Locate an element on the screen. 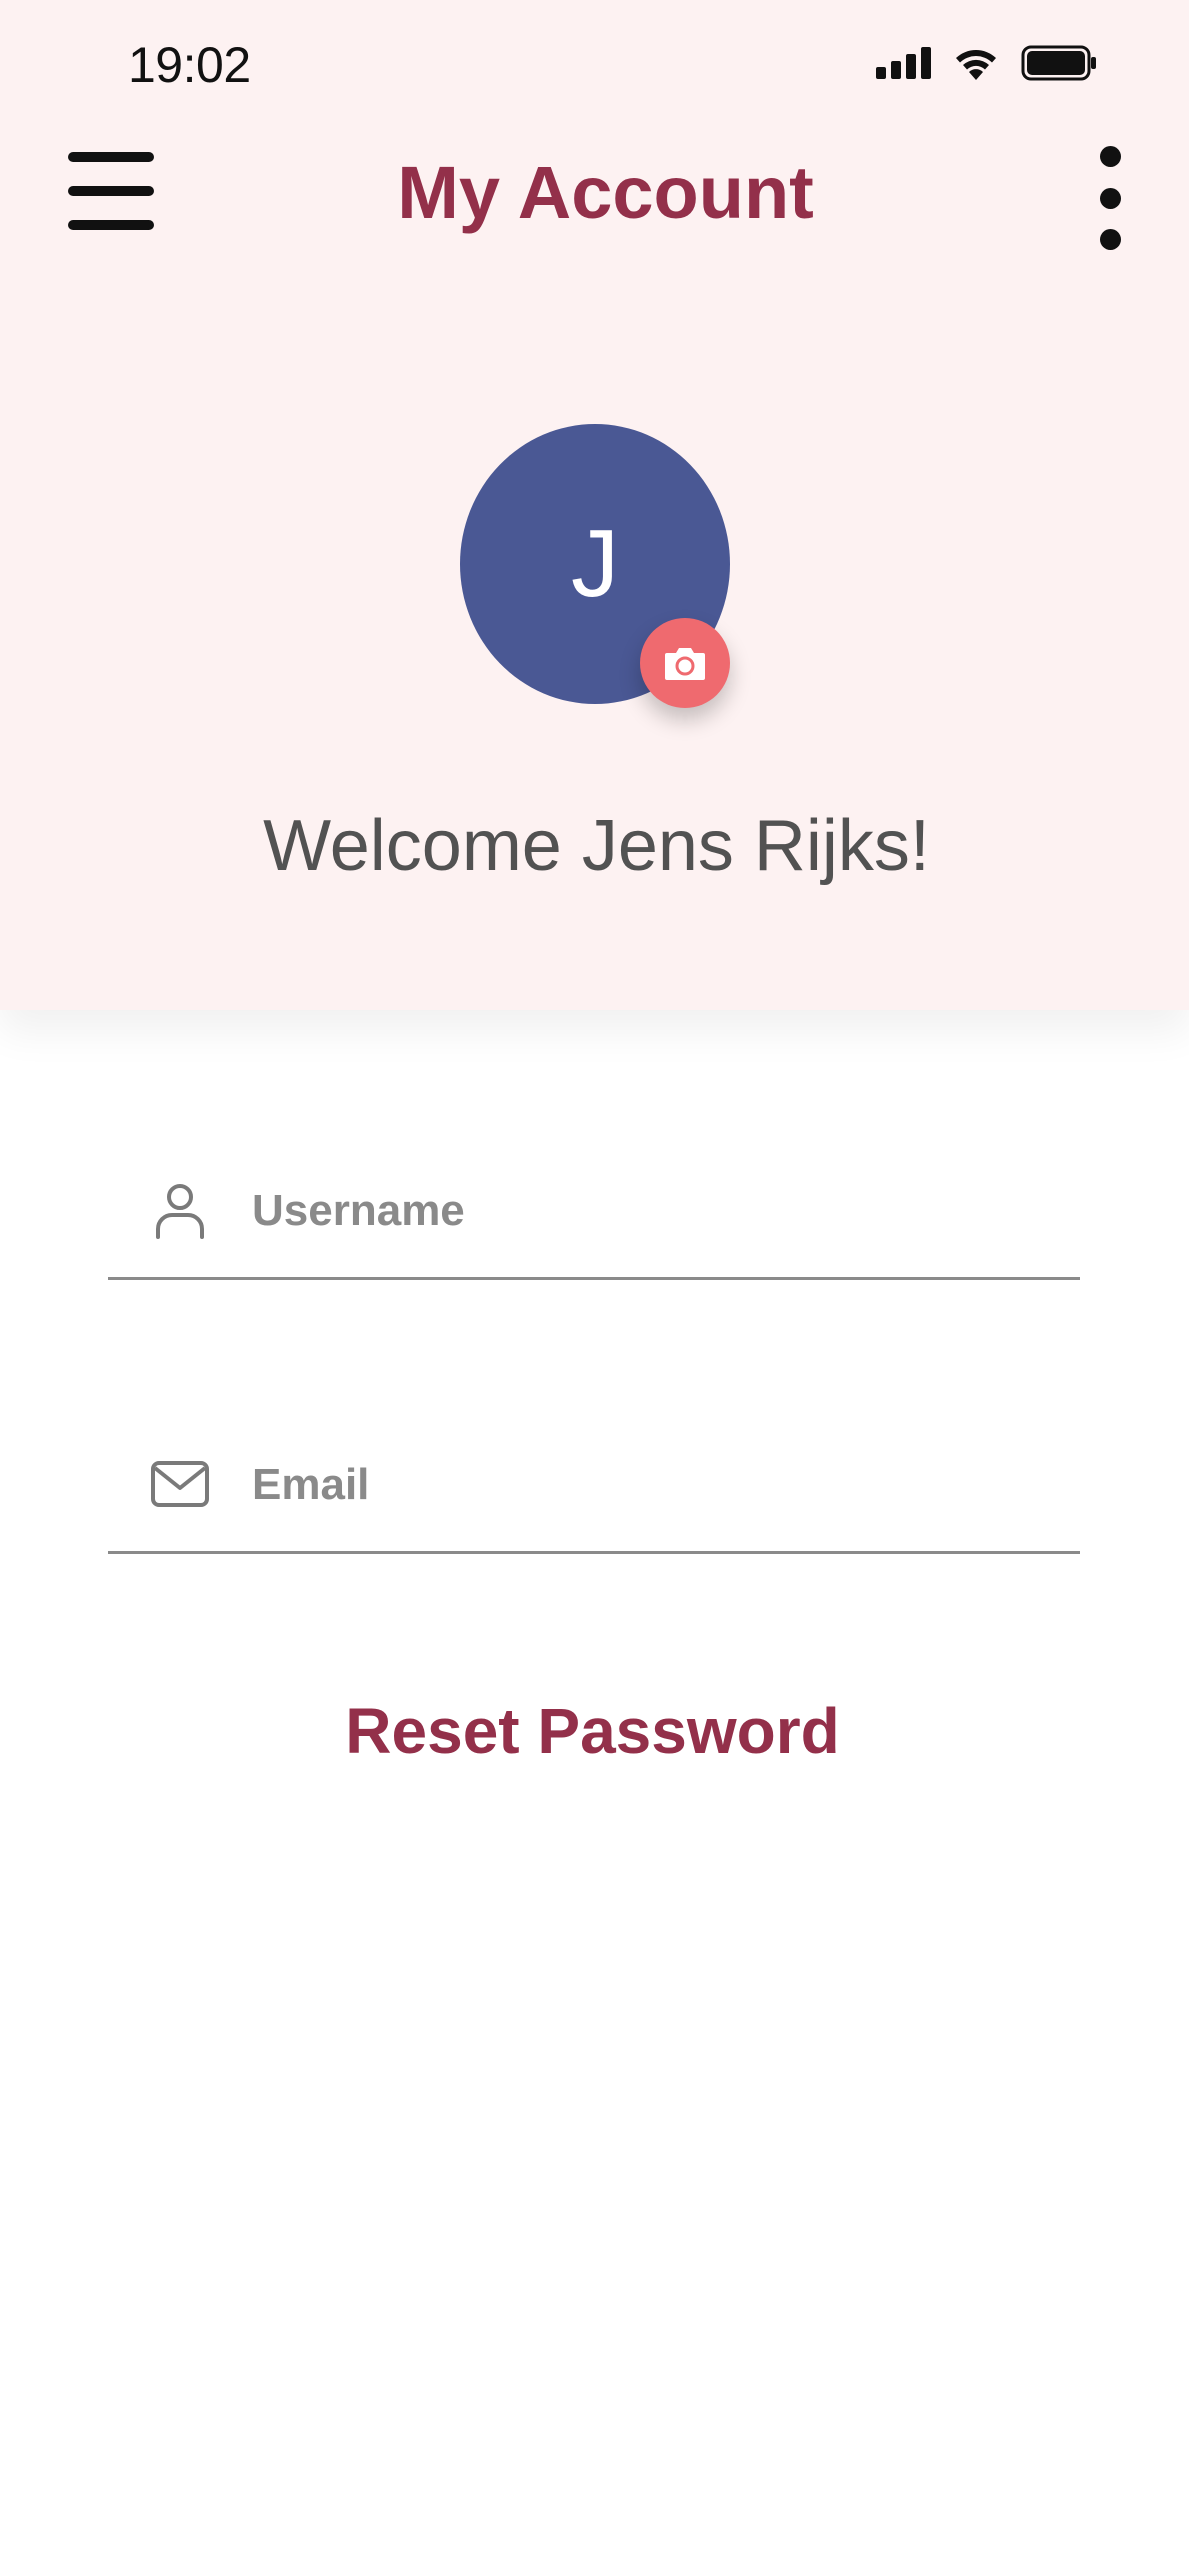 The width and height of the screenshot is (1189, 2573). status-time: 19:02 is located at coordinates (189, 65).